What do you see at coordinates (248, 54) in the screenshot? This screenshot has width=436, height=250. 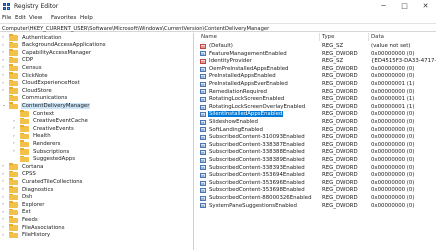 I see `value-name: FeatureManagementEnabled` at bounding box center [248, 54].